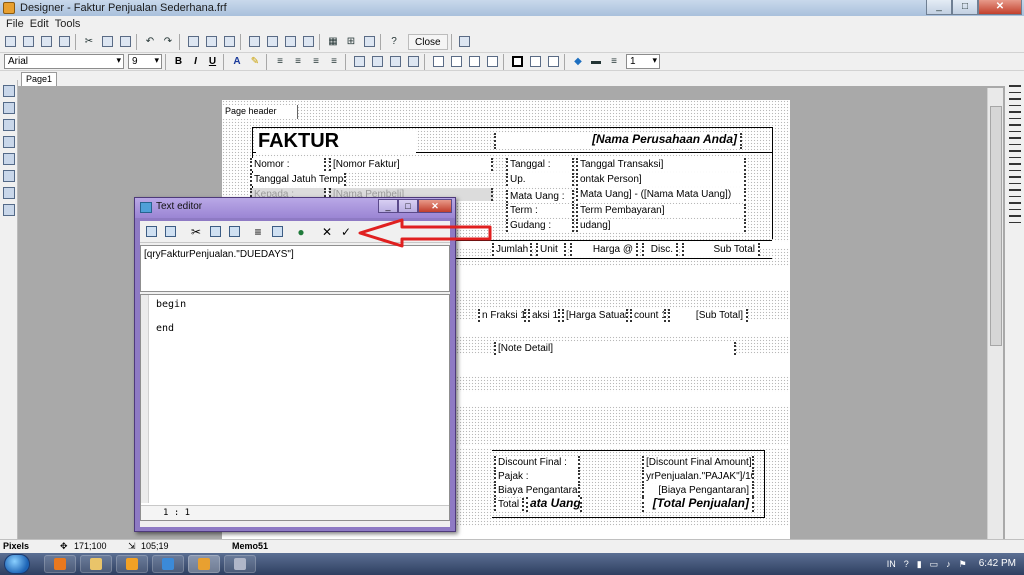 Image resolution: width=1024 pixels, height=575 pixels. What do you see at coordinates (8, 142) in the screenshot?
I see `picture-icon` at bounding box center [8, 142].